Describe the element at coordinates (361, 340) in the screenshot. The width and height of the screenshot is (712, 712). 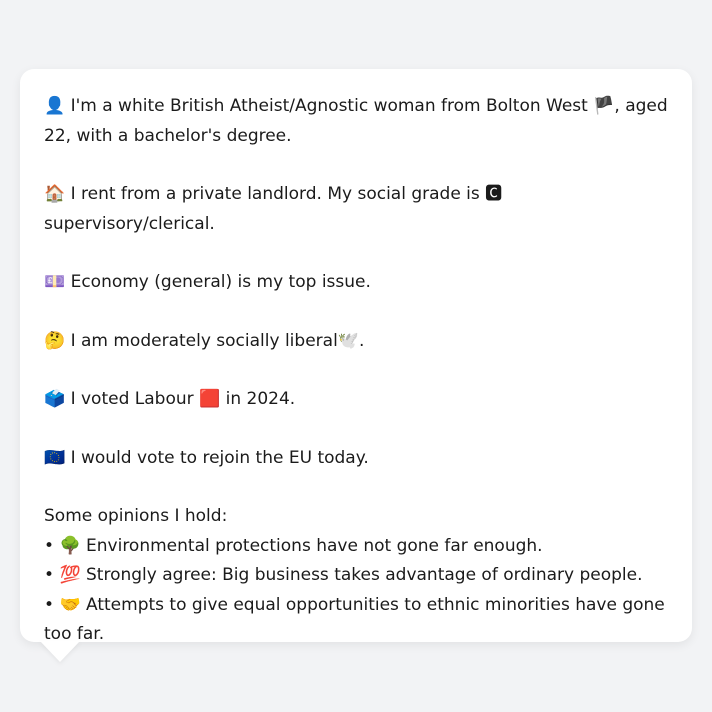
I see `social-text-end: .` at that location.